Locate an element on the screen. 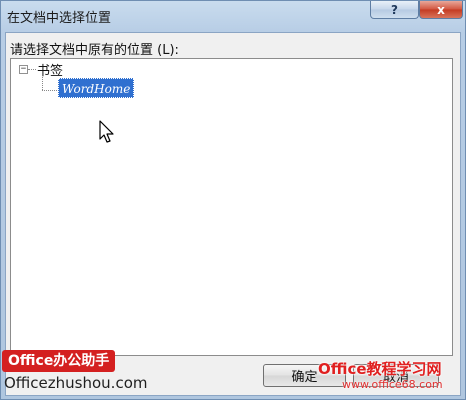  watermark-site-url: www.office68.com is located at coordinates (392, 384).